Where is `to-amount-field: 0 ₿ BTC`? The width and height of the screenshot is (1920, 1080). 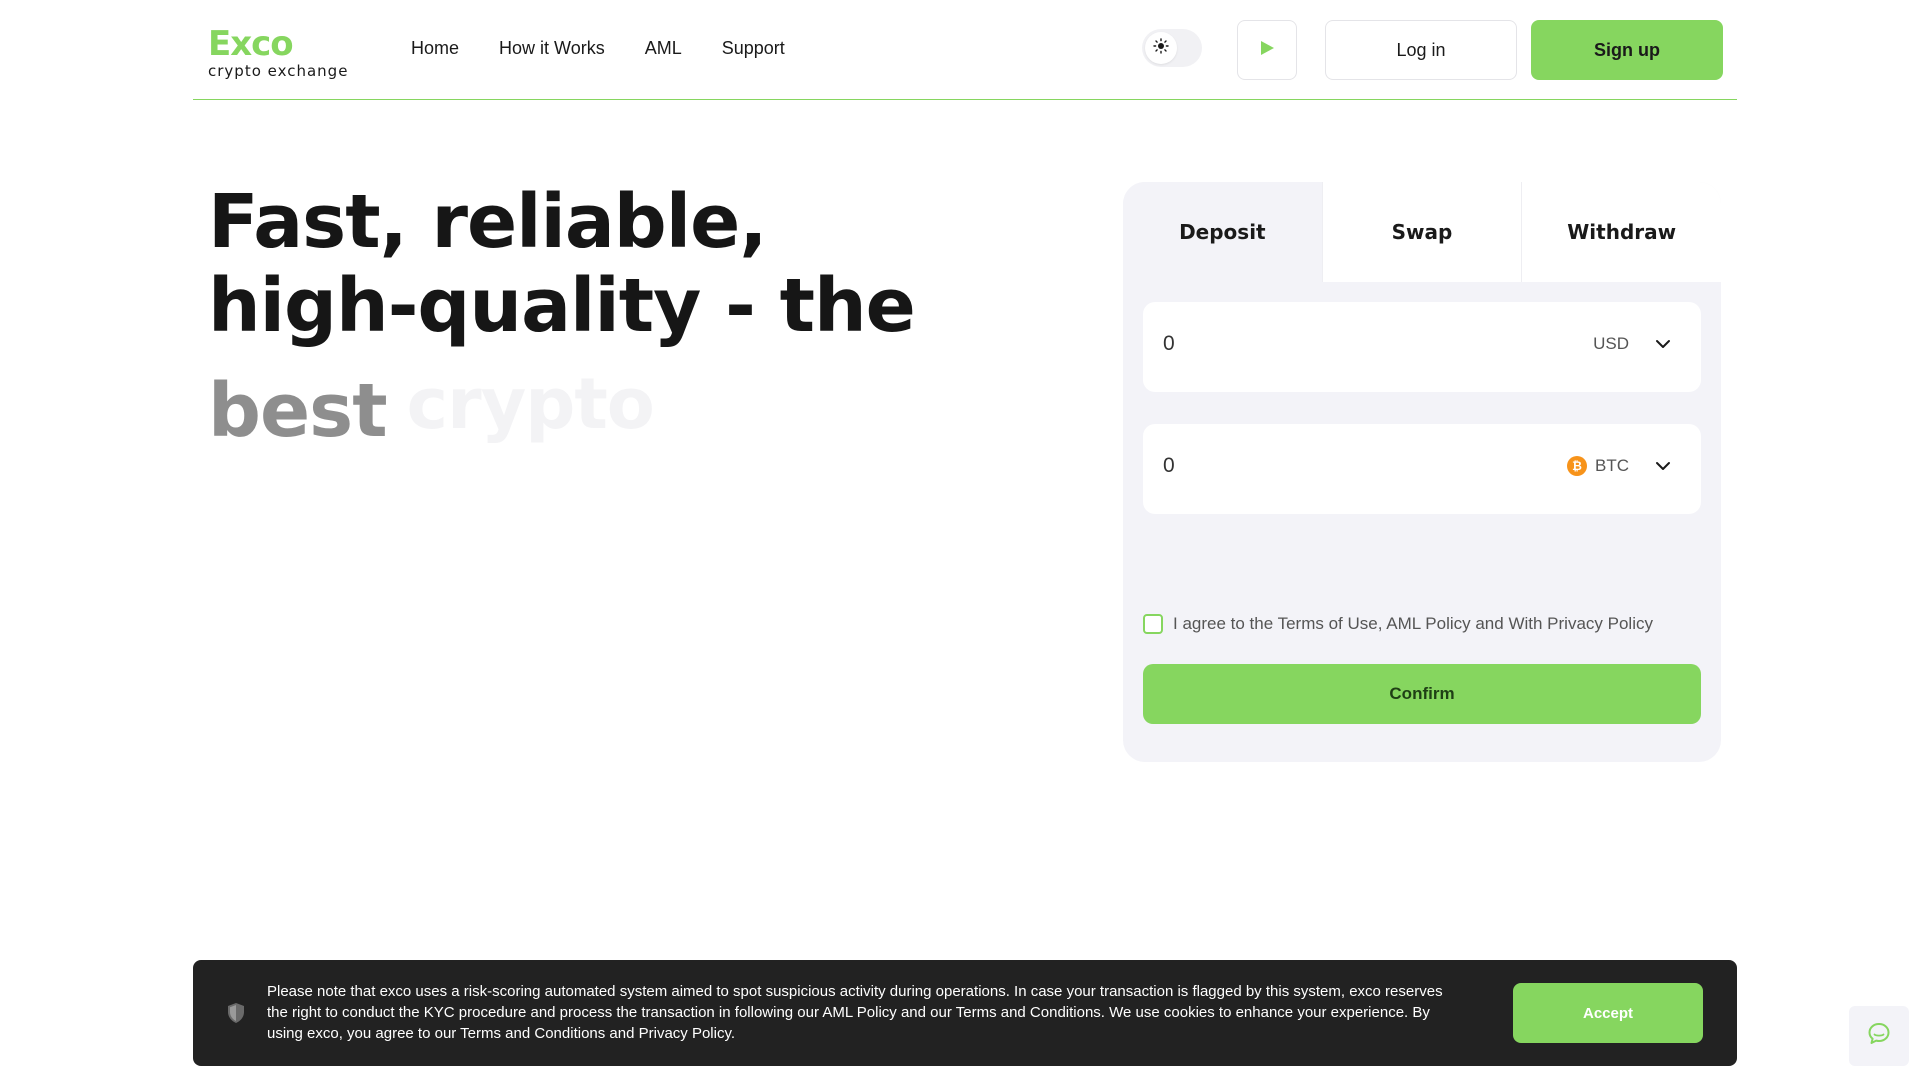 to-amount-field: 0 ₿ BTC is located at coordinates (1422, 469).